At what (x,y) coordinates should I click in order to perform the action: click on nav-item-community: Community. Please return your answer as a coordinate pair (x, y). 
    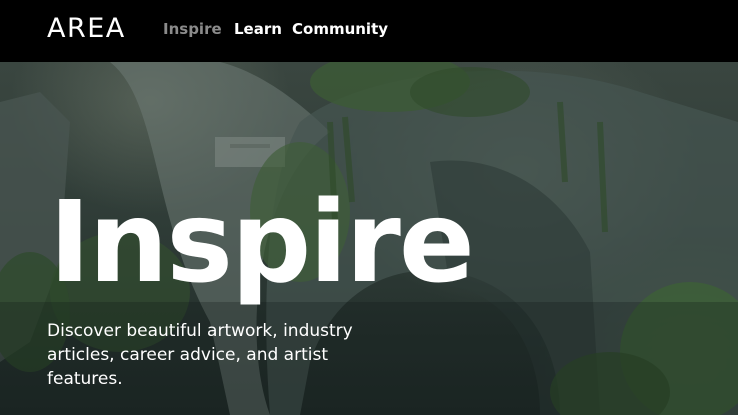
    Looking at the image, I should click on (340, 29).